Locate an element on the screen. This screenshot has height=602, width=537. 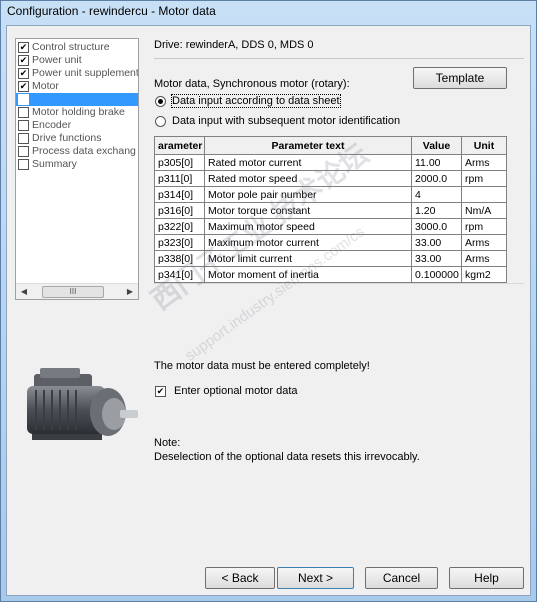
nav-item-label: Encoder is located at coordinates (52, 125).